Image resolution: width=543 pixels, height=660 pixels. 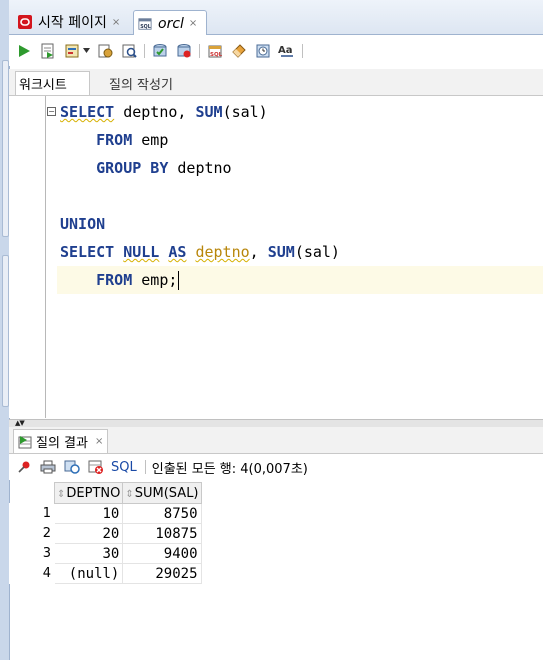 I want to click on unshared-sql-worksheet-icon: SQL, so click(x=215, y=51).